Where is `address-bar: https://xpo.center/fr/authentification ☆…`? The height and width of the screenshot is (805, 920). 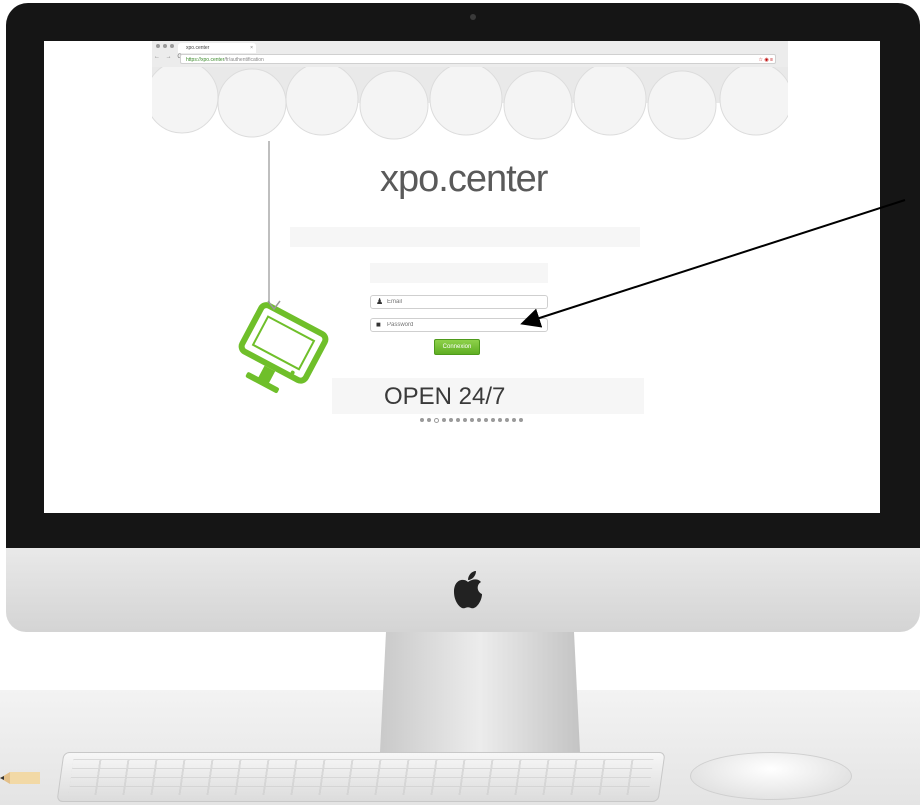 address-bar: https://xpo.center/fr/authentification ☆… is located at coordinates (478, 59).